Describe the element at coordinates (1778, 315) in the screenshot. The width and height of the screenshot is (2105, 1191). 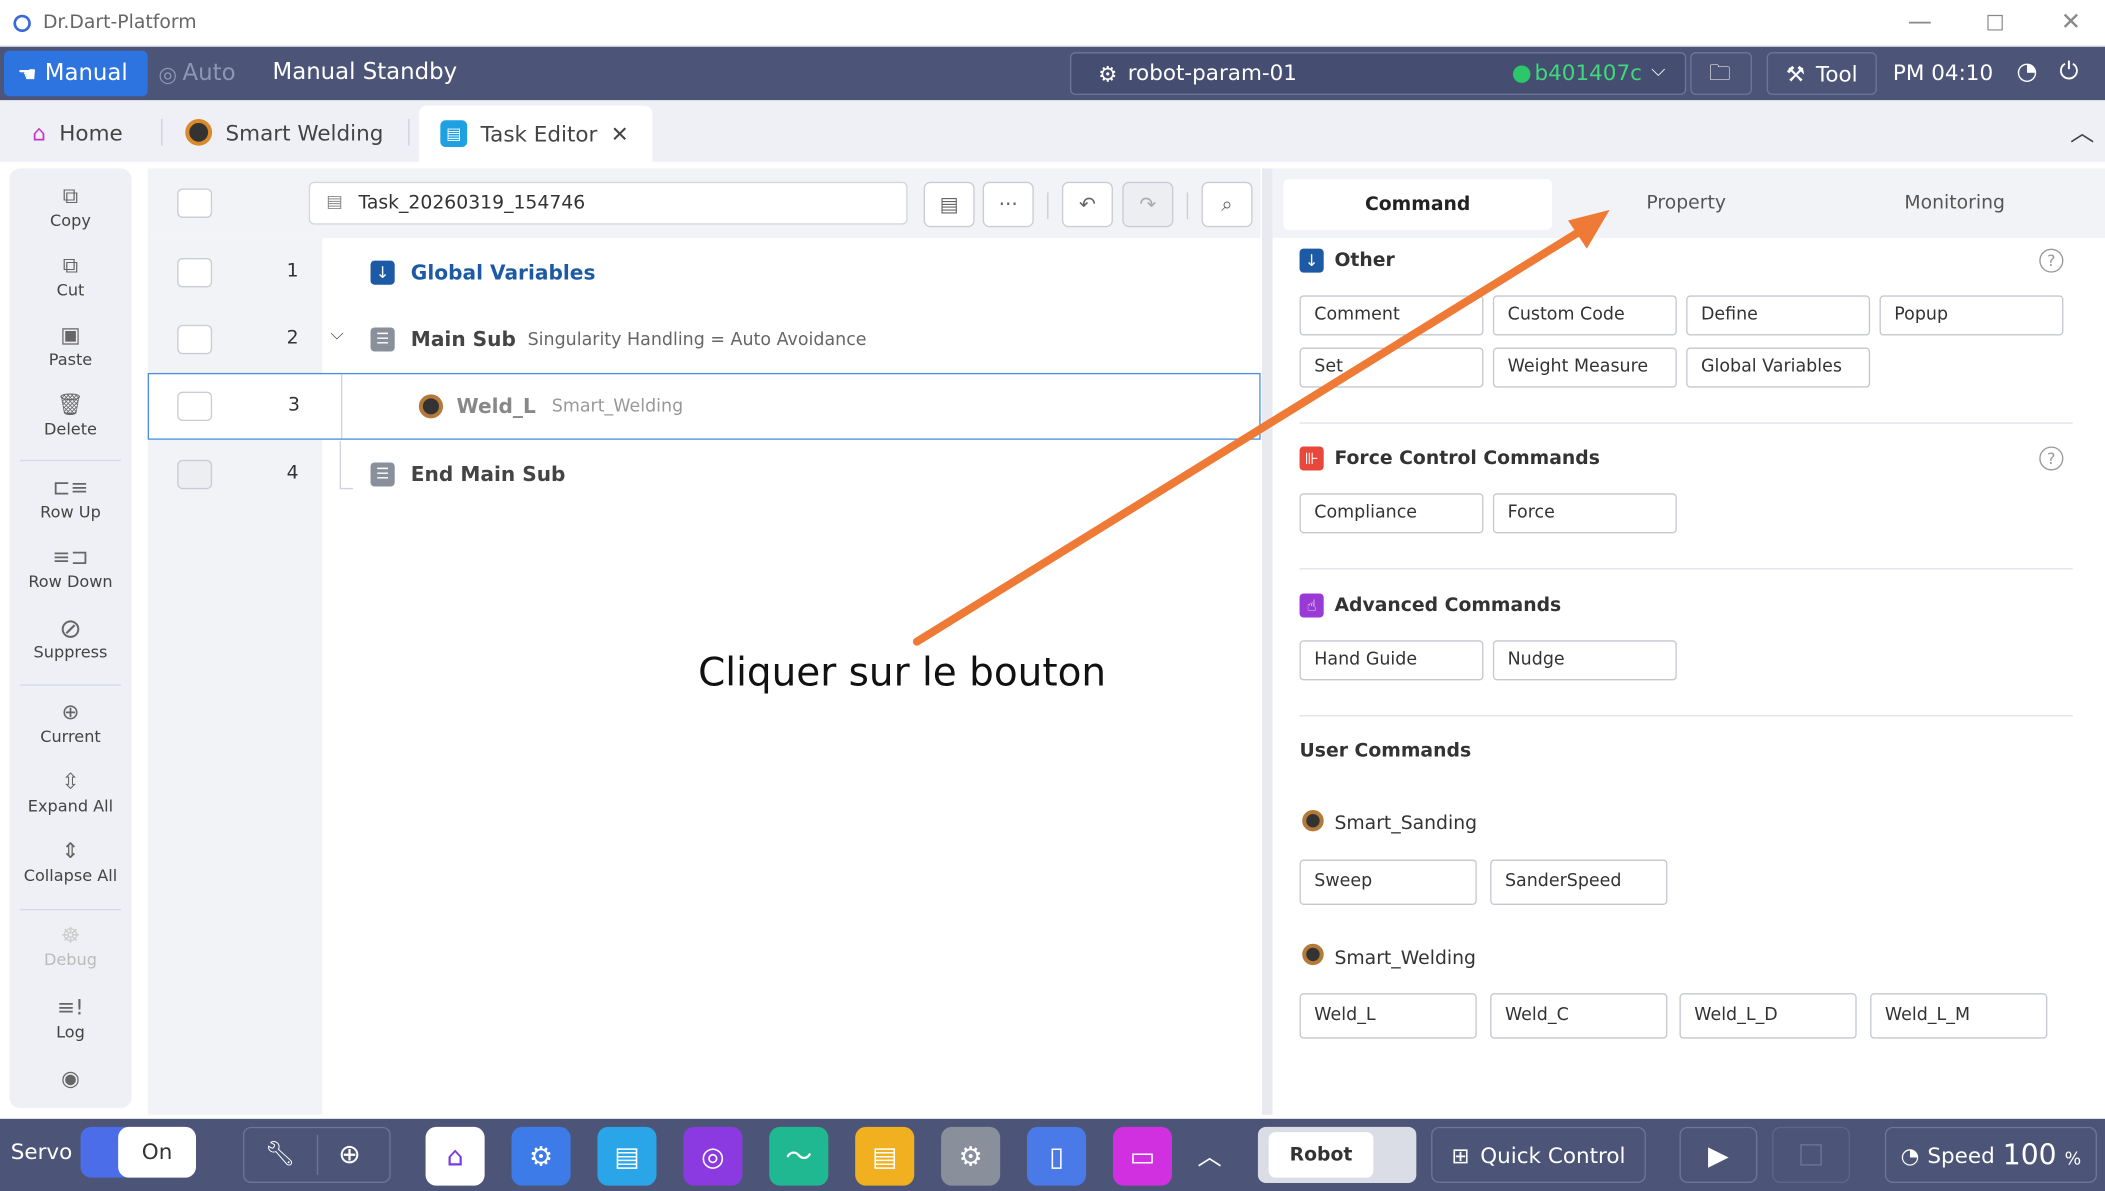
I see `cmd-define: Define` at that location.